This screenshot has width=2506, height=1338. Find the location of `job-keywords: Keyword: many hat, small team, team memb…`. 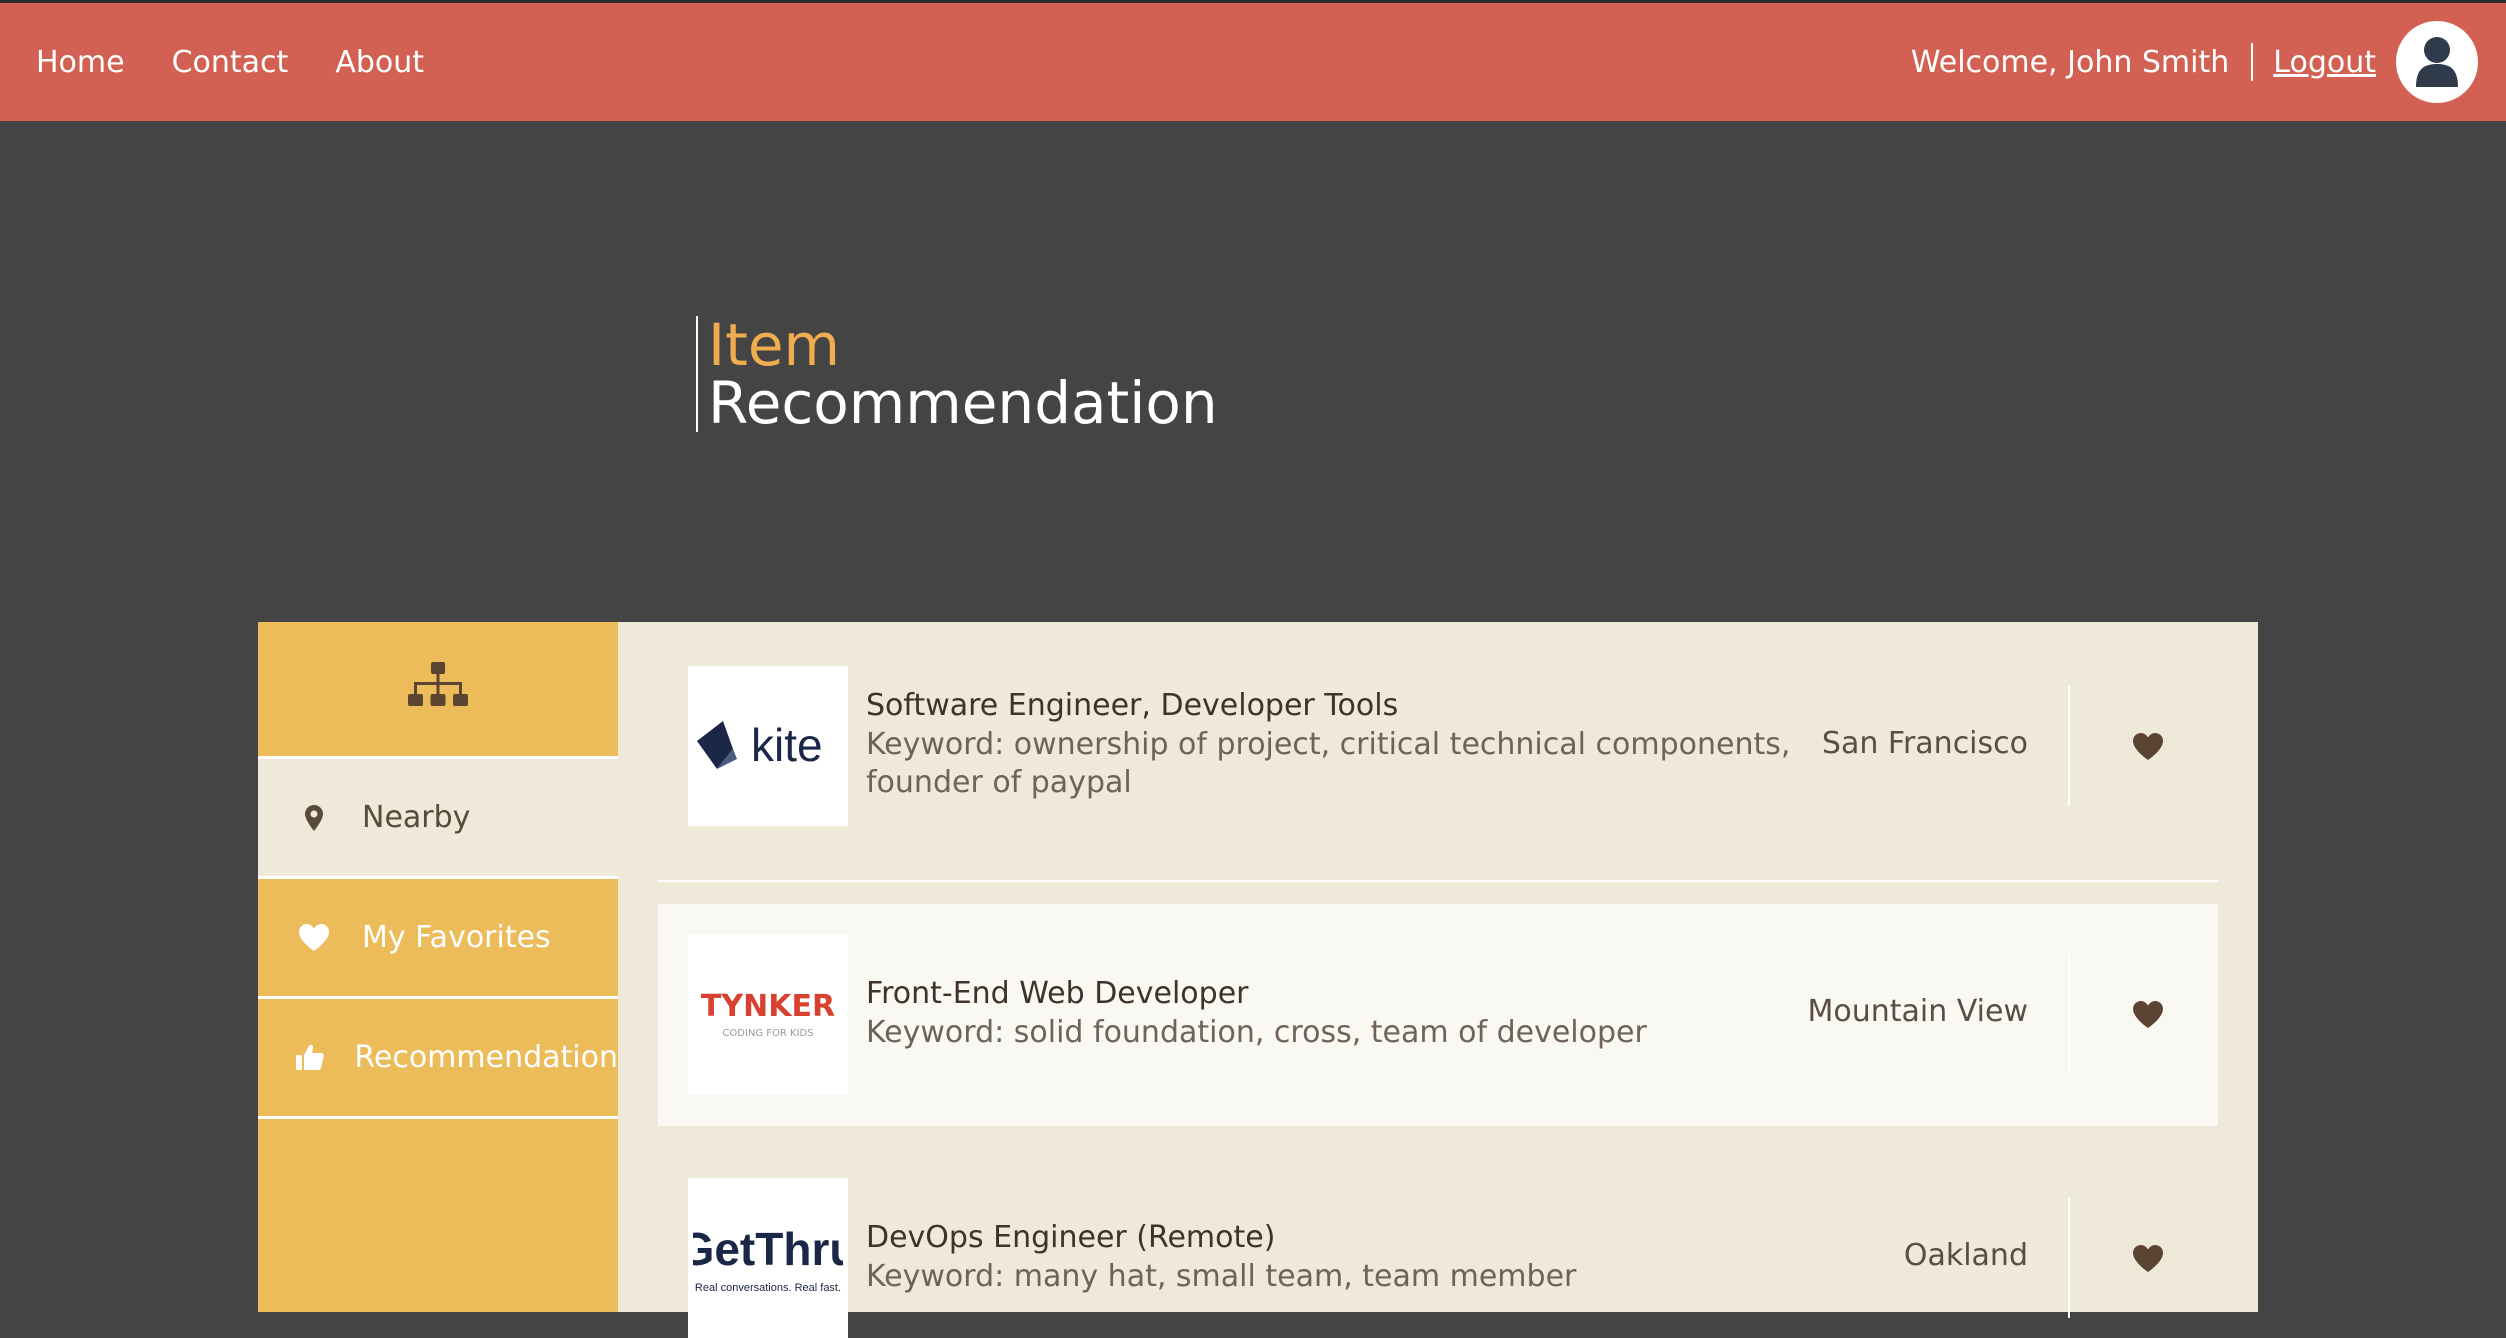

job-keywords: Keyword: many hat, small team, team memb… is located at coordinates (1221, 1276).